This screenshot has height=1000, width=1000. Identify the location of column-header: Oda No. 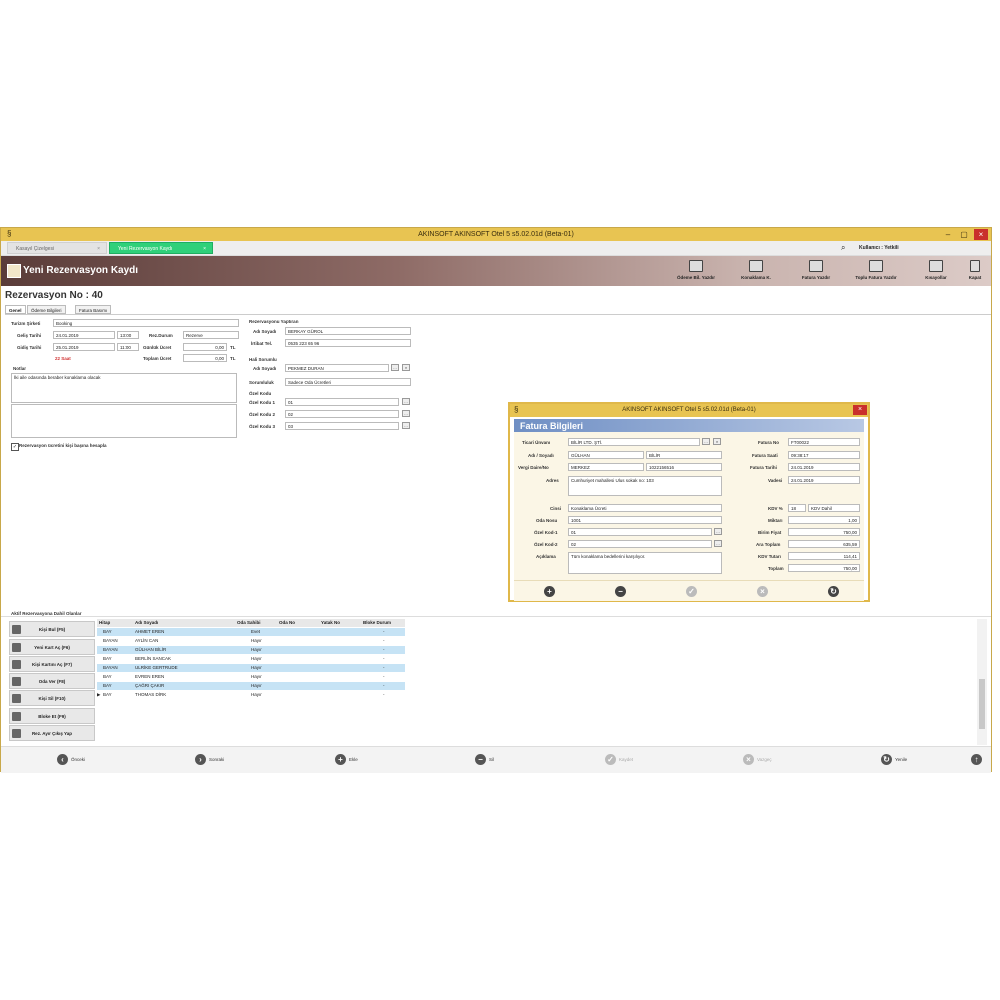
(287, 623).